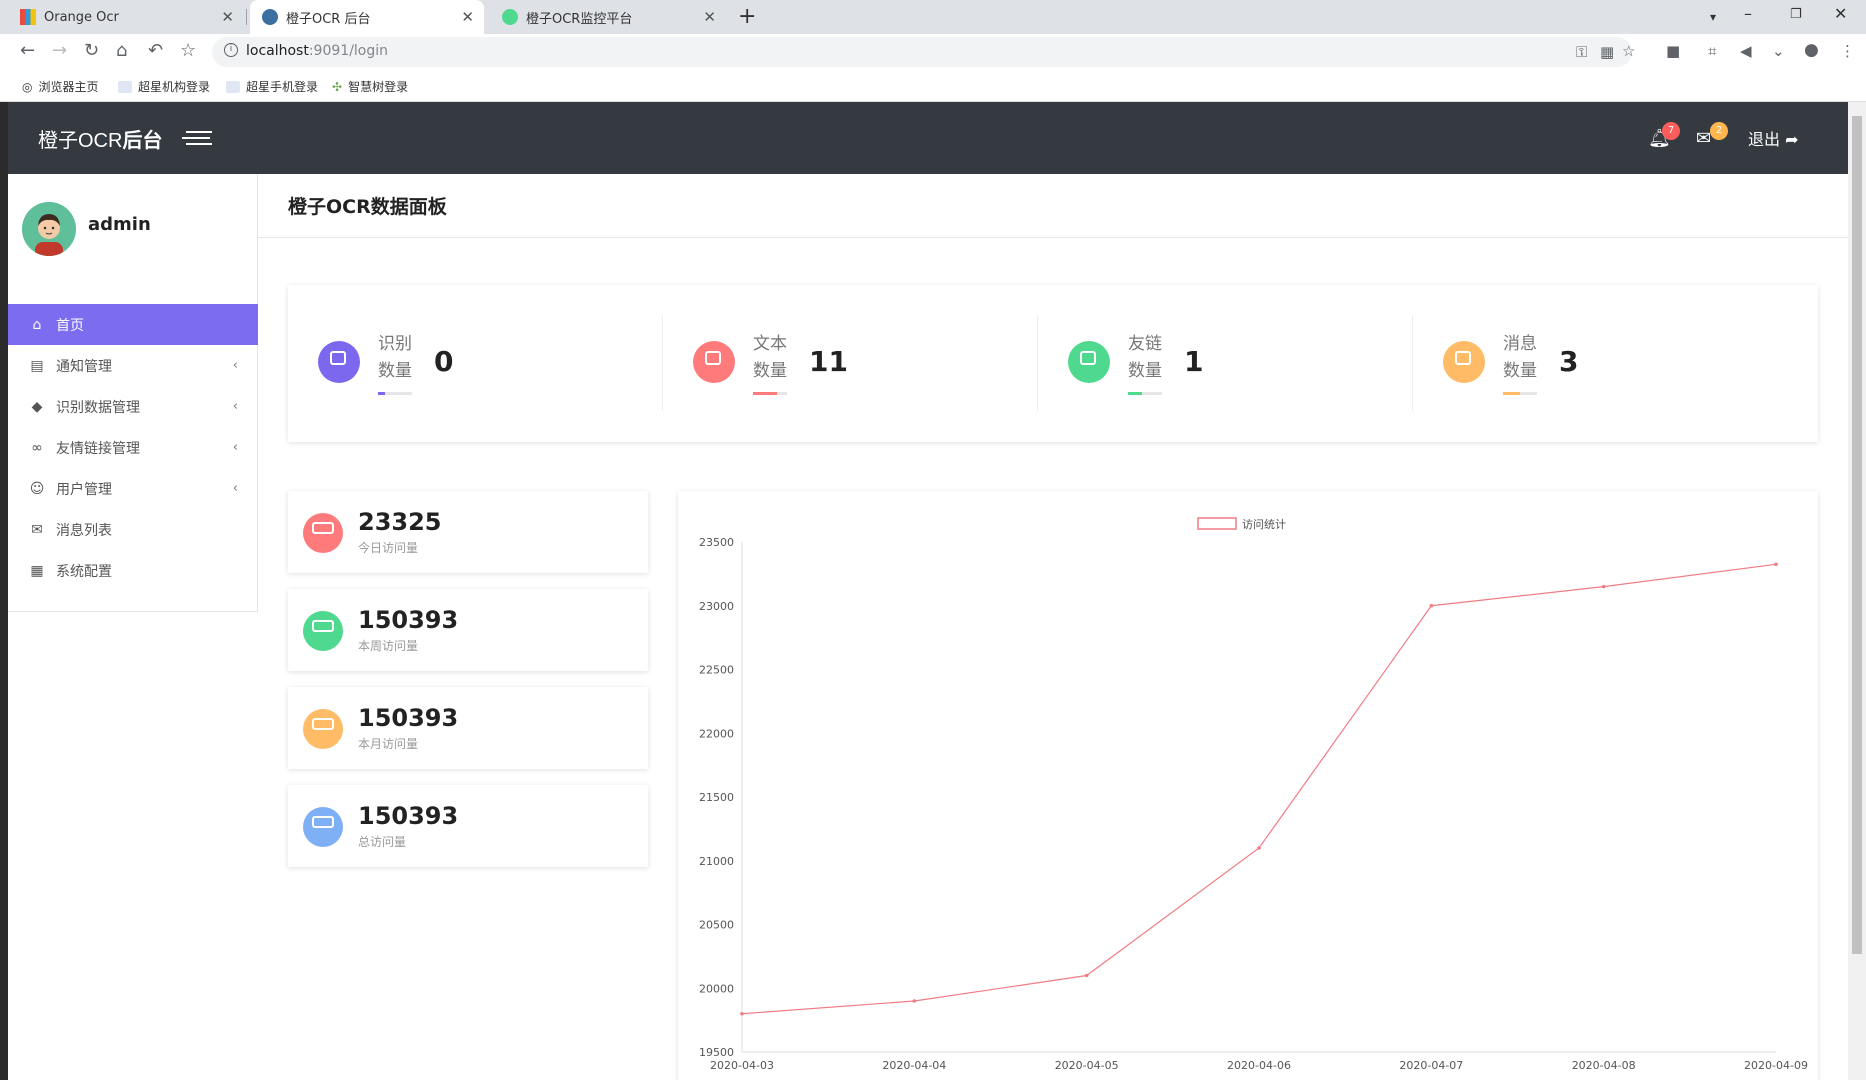 This screenshot has width=1866, height=1080. Describe the element at coordinates (1194, 361) in the screenshot. I see `stat-value: 1` at that location.